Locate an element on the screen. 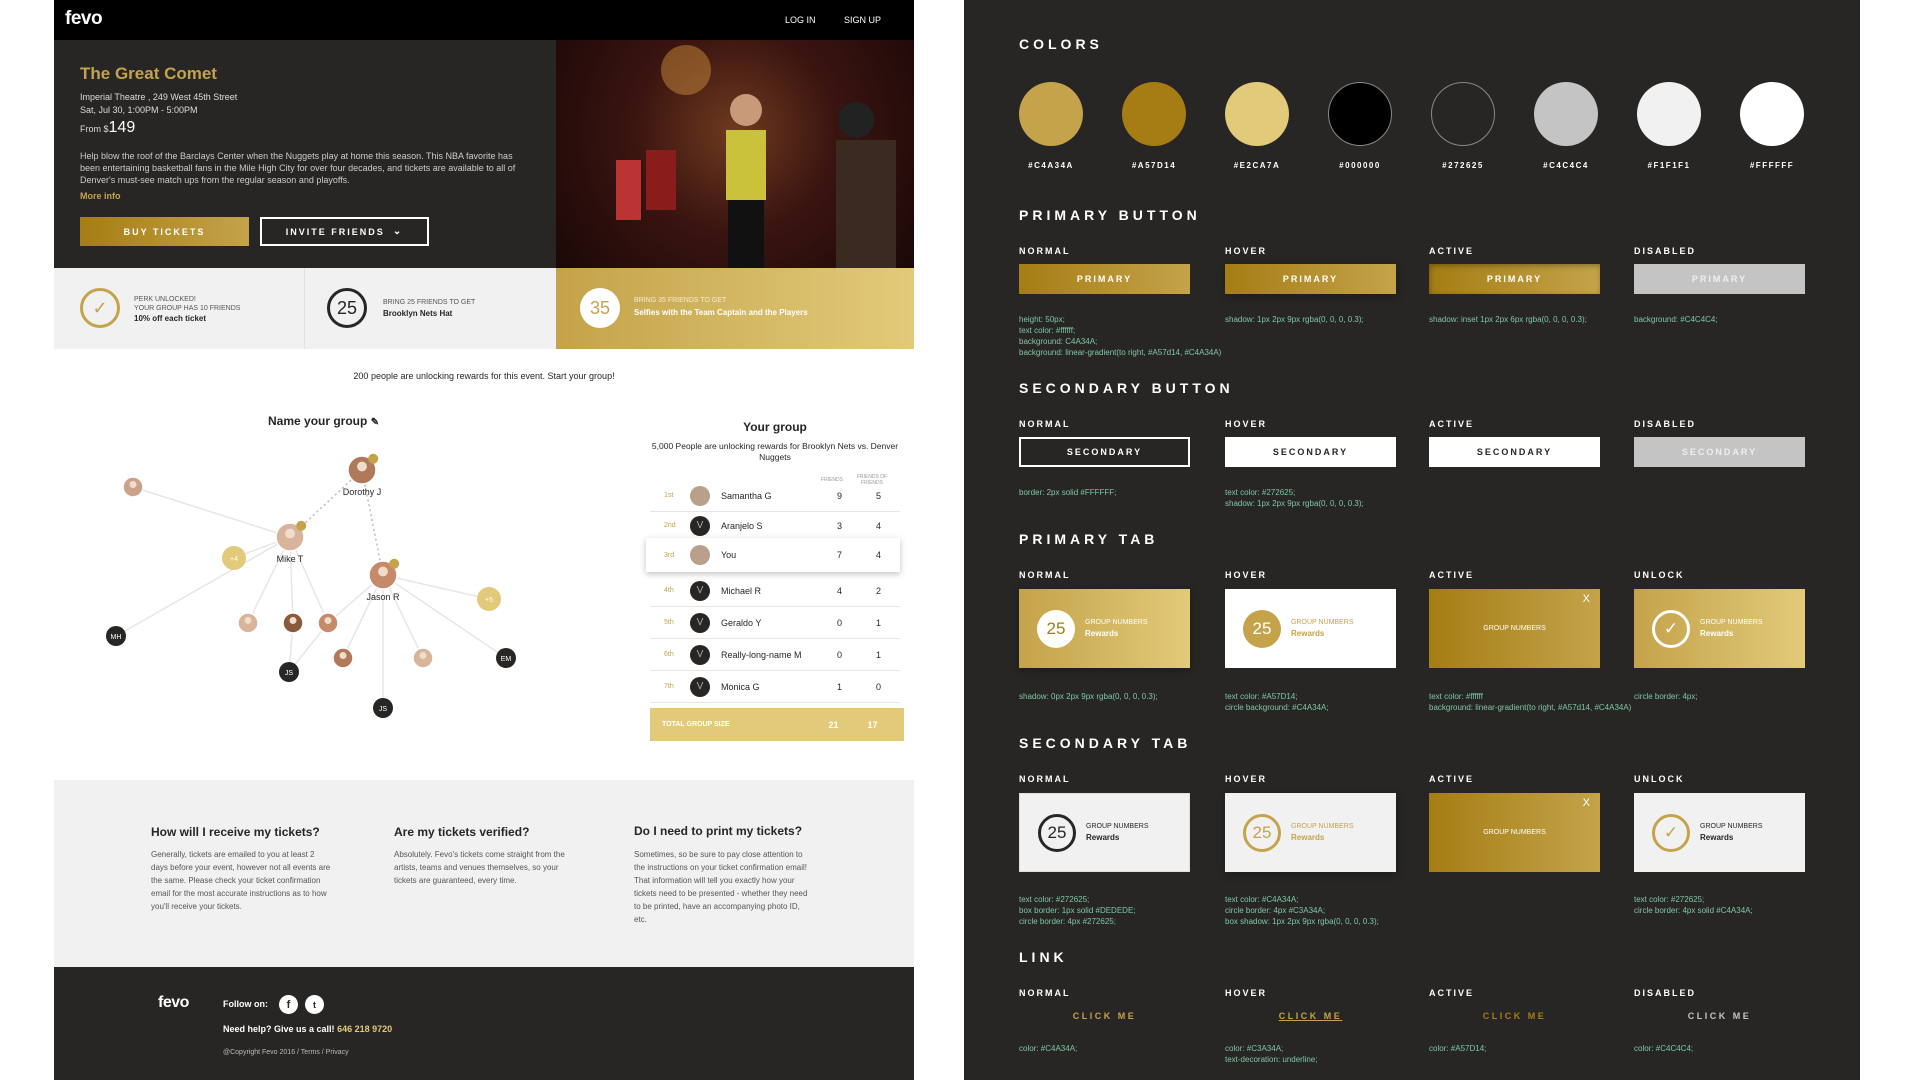 This screenshot has width=1920, height=1080. follow-label: Follow on: is located at coordinates (245, 1004).